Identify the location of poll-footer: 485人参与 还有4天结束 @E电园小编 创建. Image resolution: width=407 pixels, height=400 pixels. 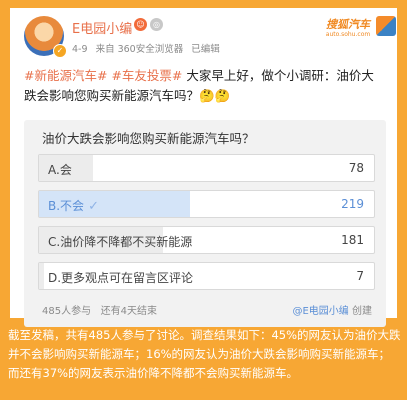
(207, 309).